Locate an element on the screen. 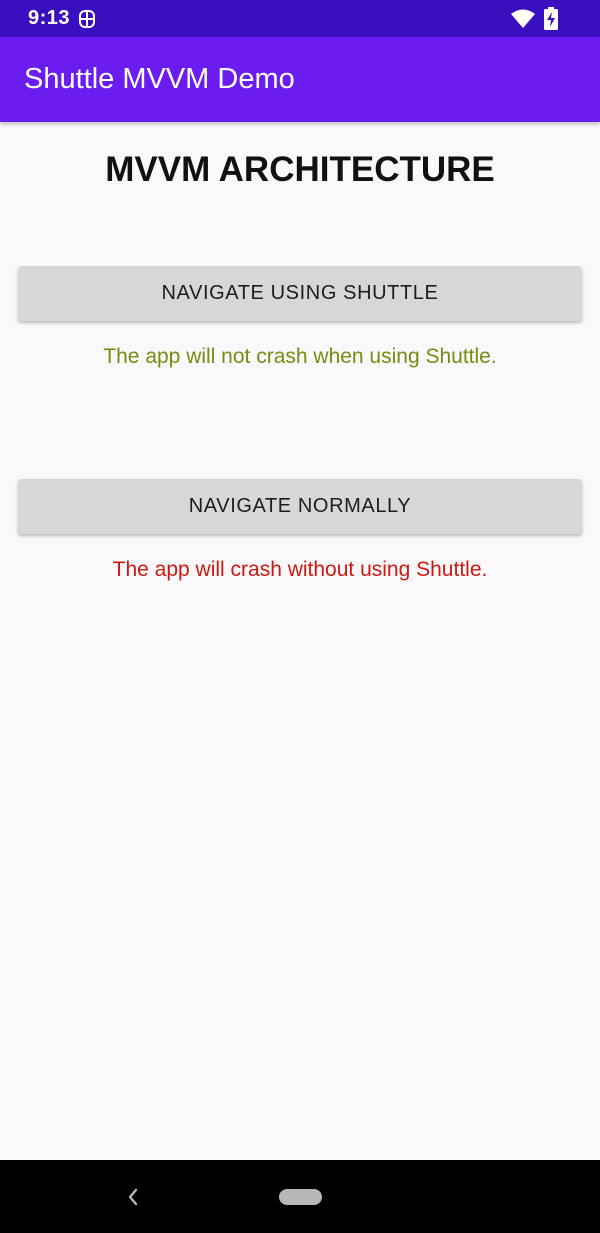  status-bar: 9:13 is located at coordinates (300, 18).